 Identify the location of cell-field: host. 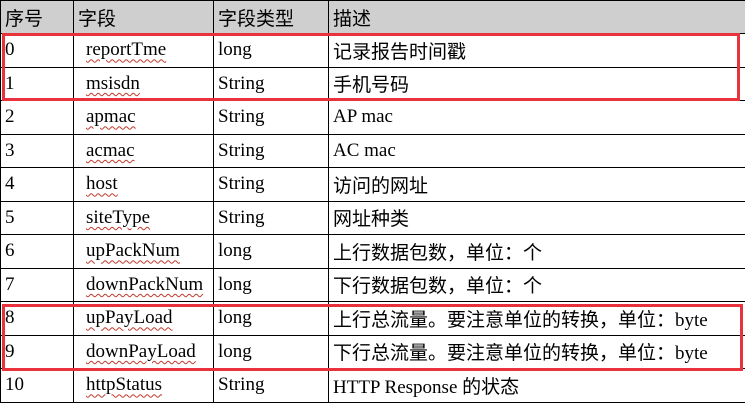
(143, 184).